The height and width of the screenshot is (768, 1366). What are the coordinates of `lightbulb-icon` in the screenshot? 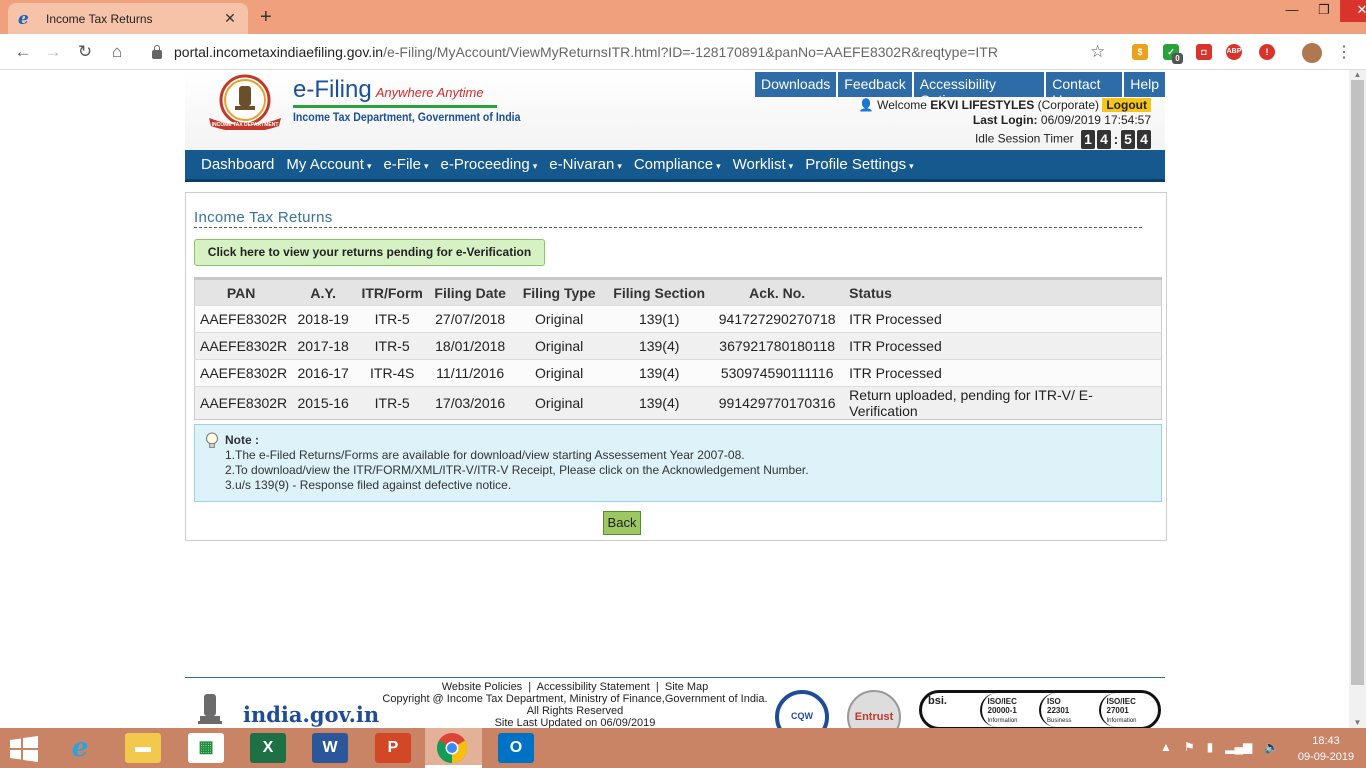 It's located at (212, 440).